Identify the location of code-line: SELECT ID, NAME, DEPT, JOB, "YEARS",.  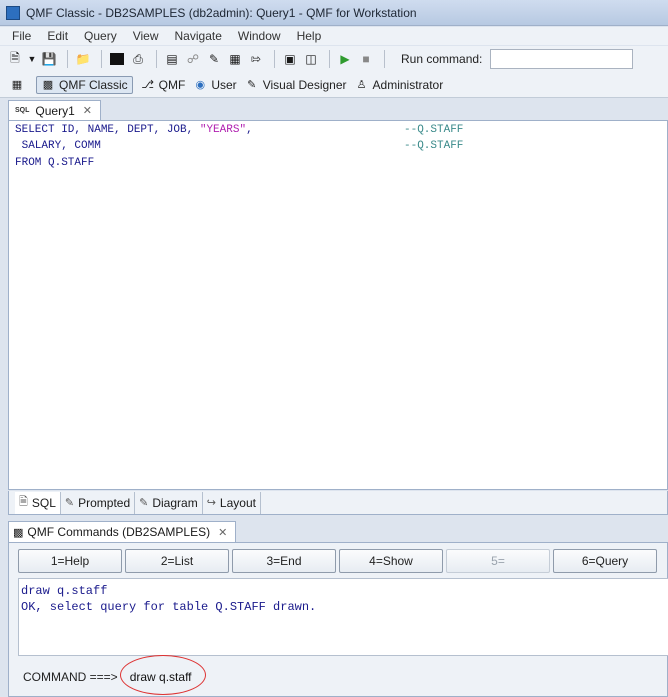
(134, 130).